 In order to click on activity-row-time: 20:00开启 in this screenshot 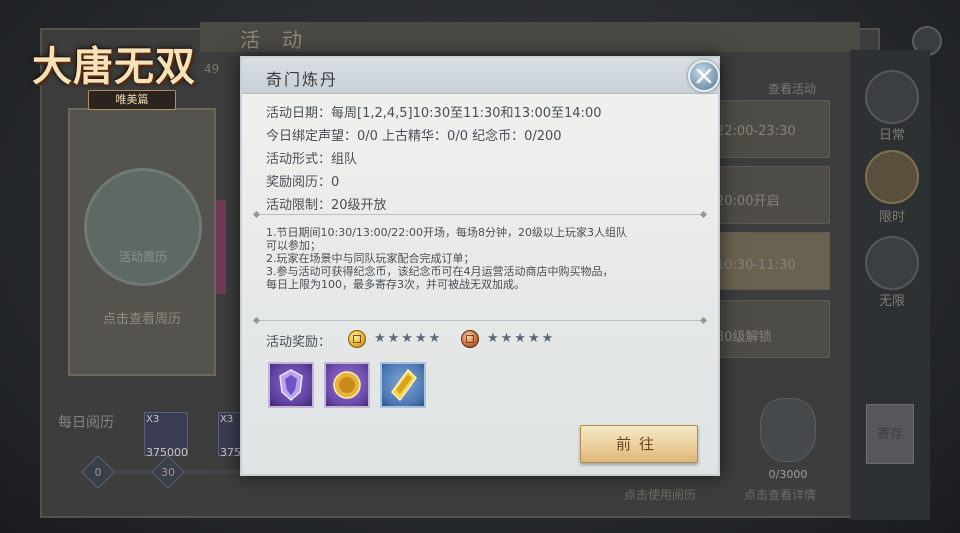, I will do `click(748, 201)`.